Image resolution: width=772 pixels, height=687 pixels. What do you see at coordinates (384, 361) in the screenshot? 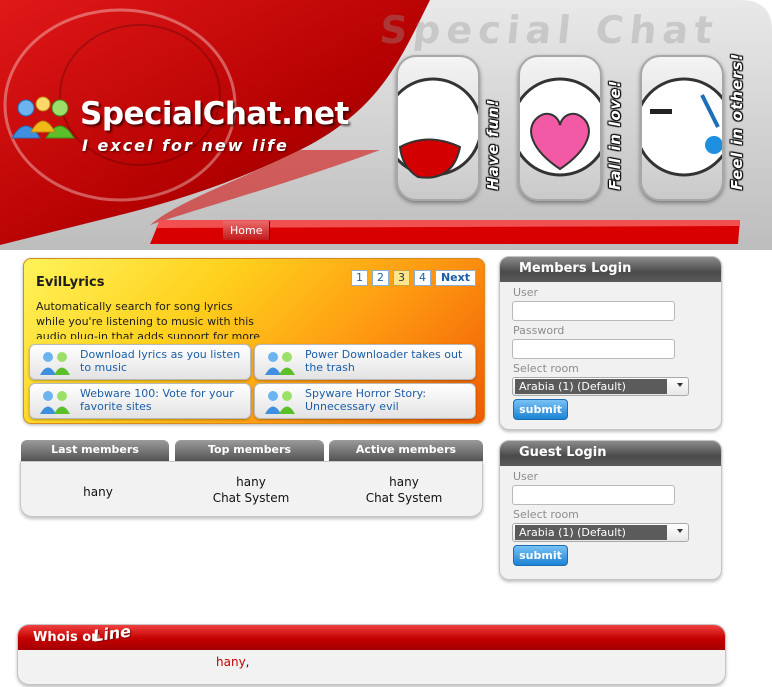
I see `news-tile-text: Power Downloader takes out the trash` at bounding box center [384, 361].